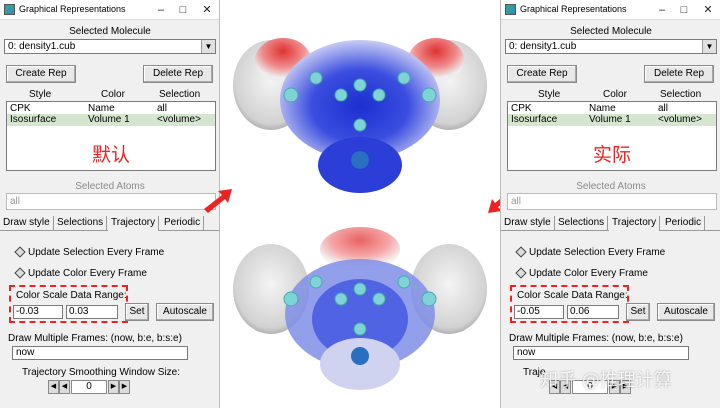 The image size is (720, 408). I want to click on red-arrow-icon, so click(218, 201).